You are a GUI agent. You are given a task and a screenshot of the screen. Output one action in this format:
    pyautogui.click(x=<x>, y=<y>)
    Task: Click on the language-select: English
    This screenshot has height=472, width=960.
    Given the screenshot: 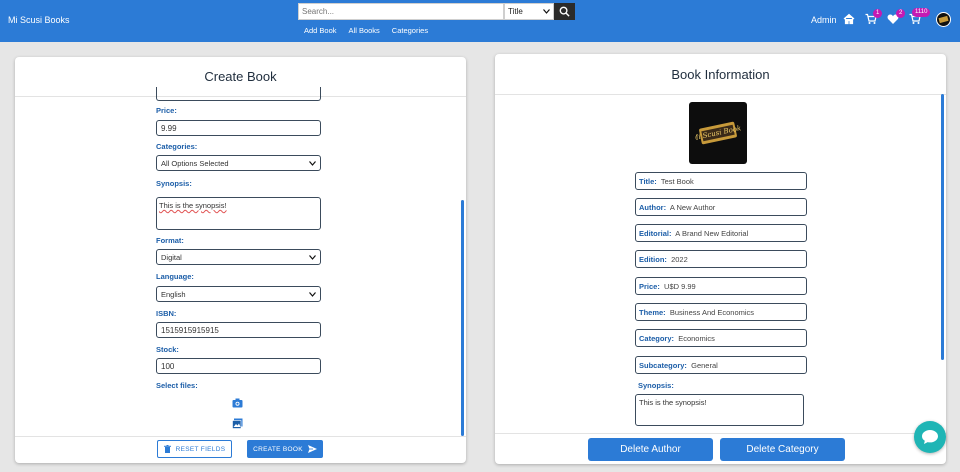 What is the action you would take?
    pyautogui.click(x=238, y=294)
    